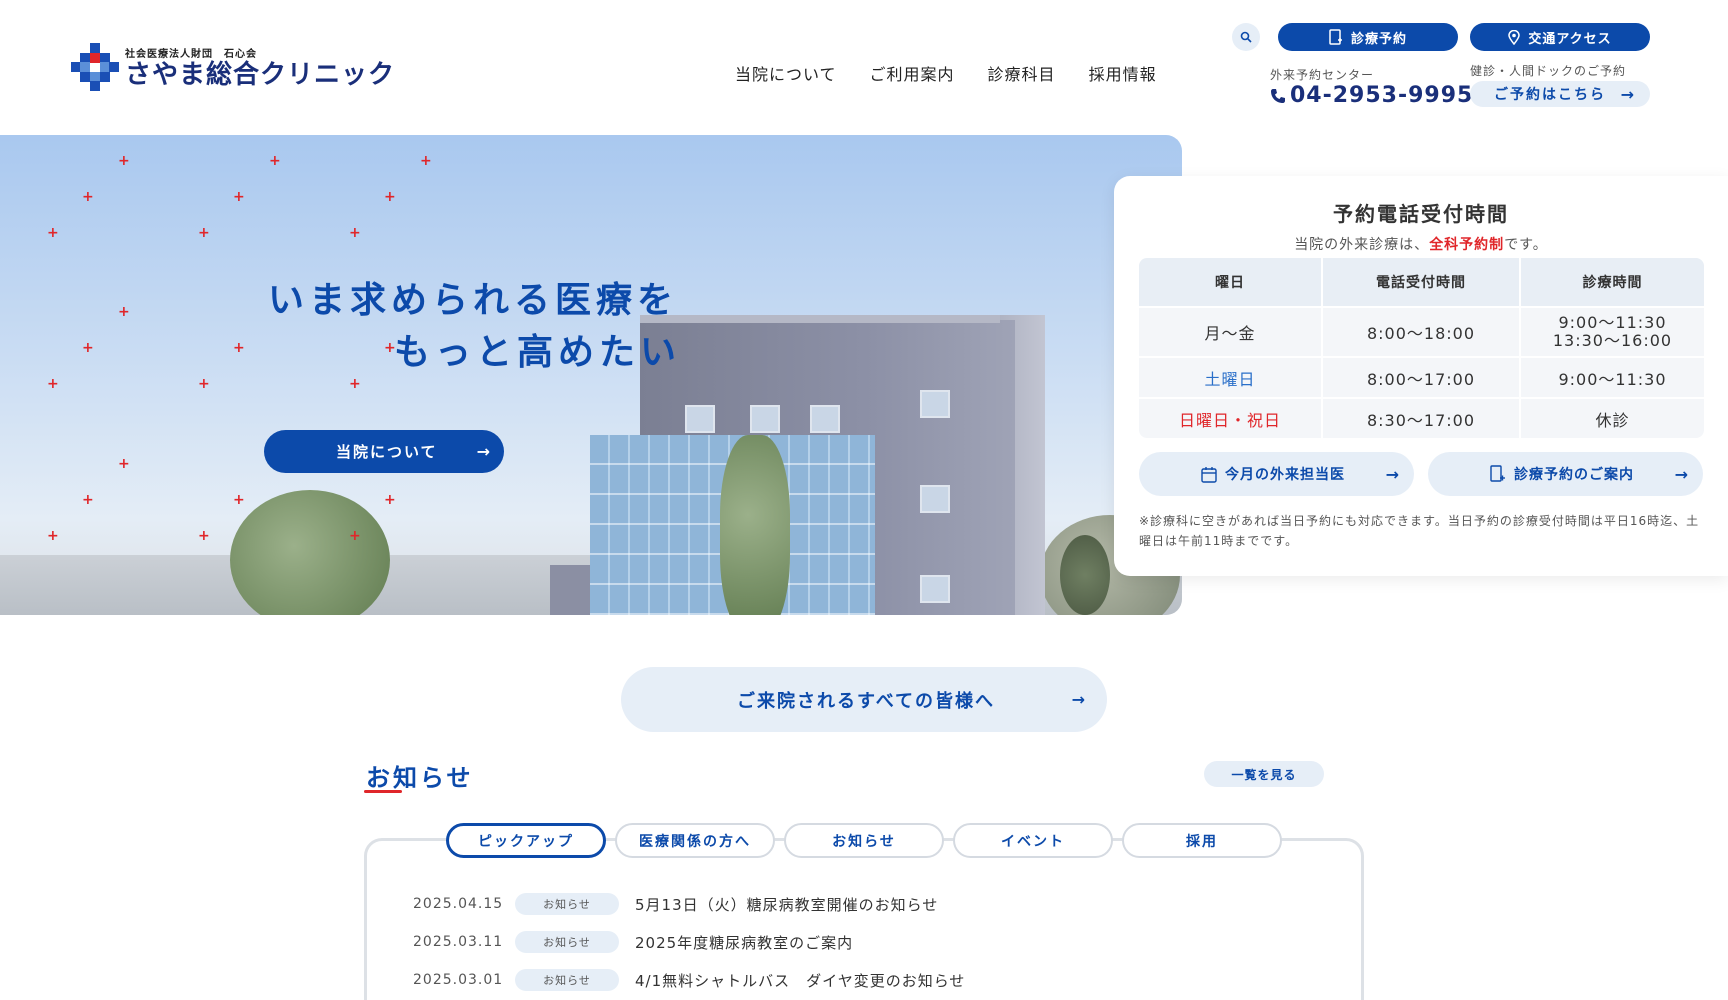 Image resolution: width=1728 pixels, height=1000 pixels. Describe the element at coordinates (458, 942) in the screenshot. I see `news-date: 2025.03.11` at that location.